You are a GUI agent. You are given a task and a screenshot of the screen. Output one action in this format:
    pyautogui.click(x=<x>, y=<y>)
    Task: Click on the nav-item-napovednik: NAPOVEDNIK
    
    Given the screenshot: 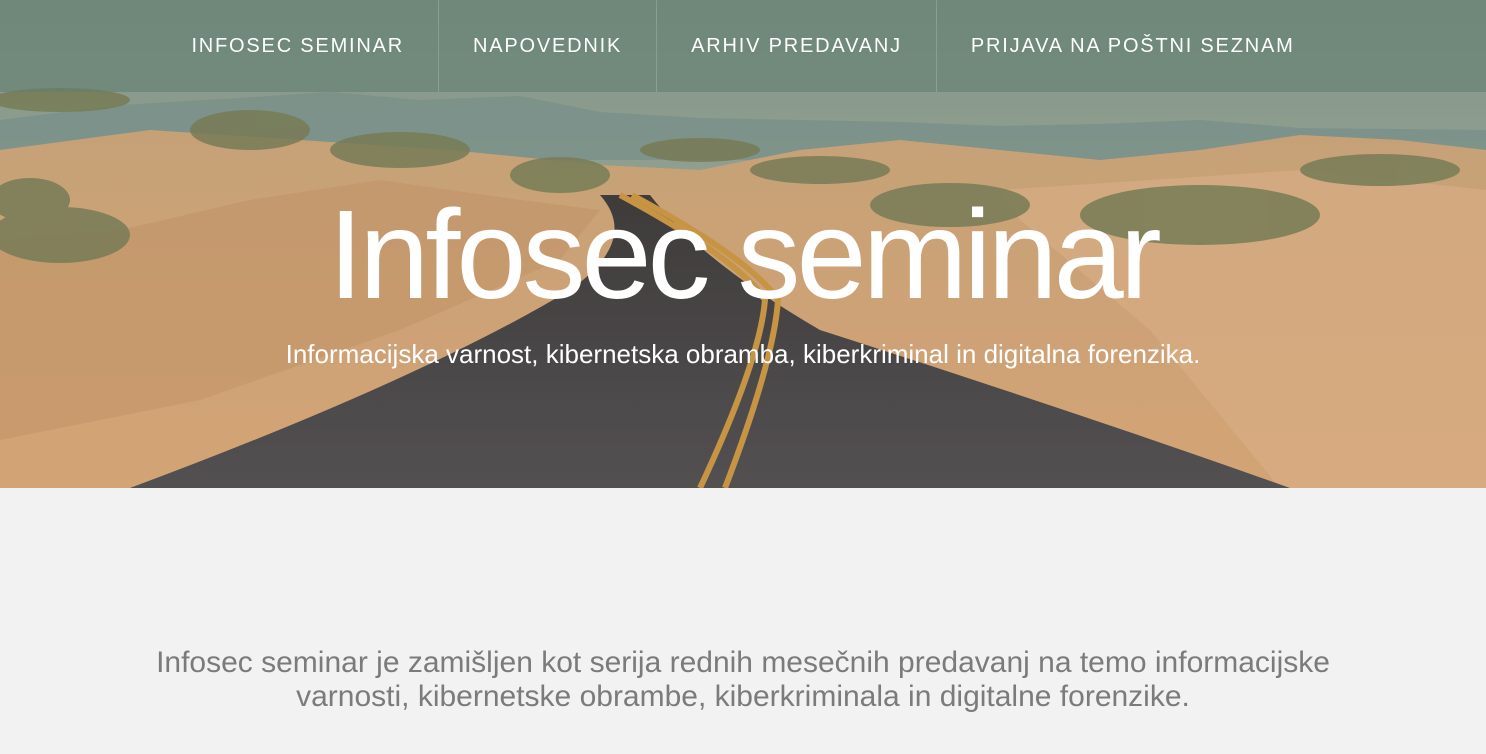 What is the action you would take?
    pyautogui.click(x=547, y=46)
    